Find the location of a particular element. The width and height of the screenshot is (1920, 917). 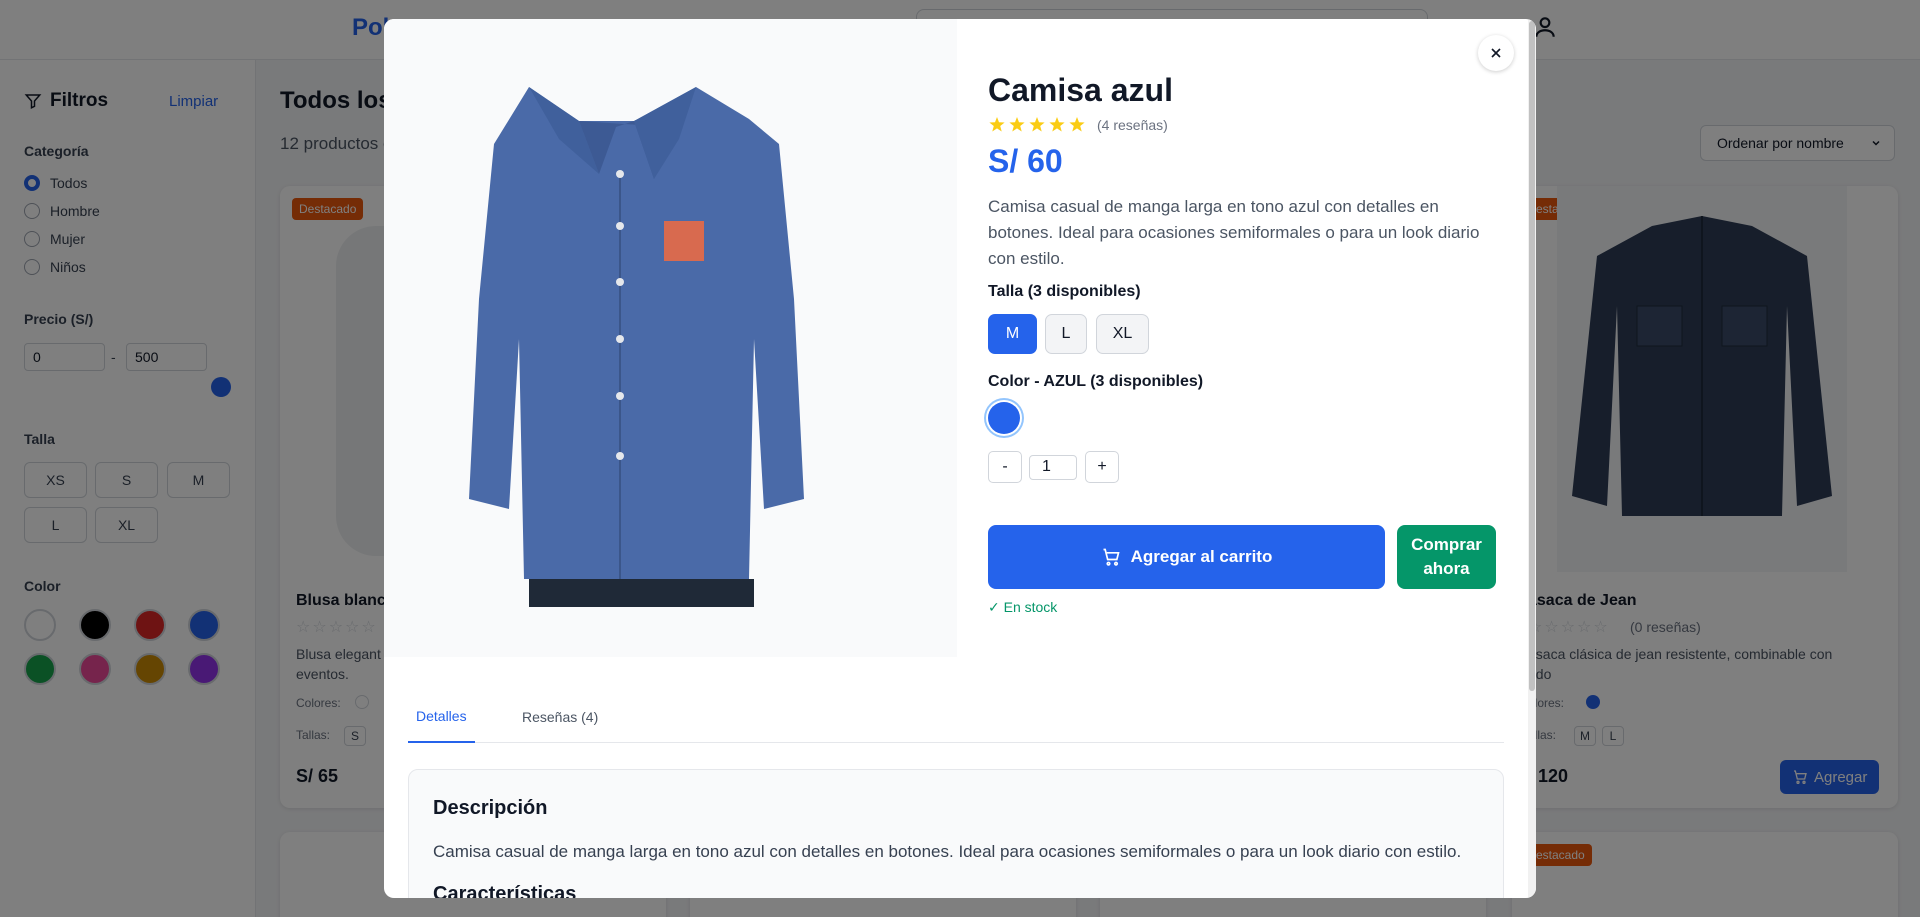

star-icons is located at coordinates (1037, 124).